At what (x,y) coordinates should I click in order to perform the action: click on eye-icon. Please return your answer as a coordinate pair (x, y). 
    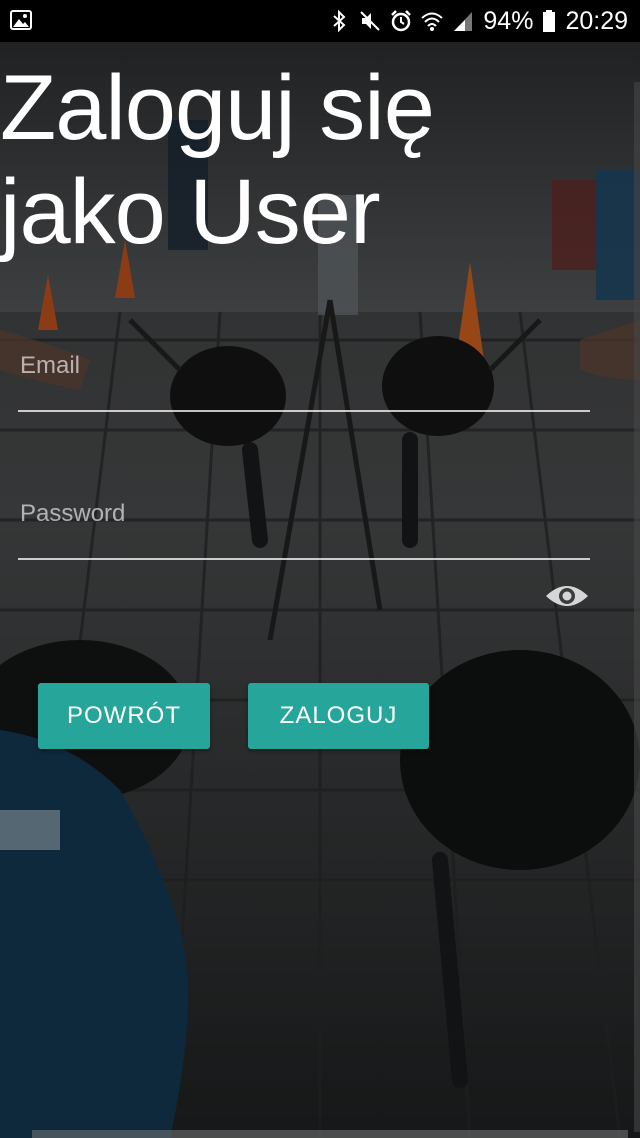
    Looking at the image, I should click on (567, 596).